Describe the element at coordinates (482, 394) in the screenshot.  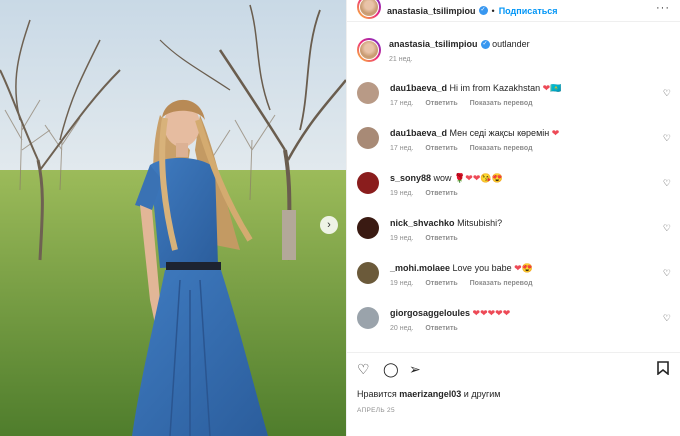
I see `likes-suffix: и другим` at that location.